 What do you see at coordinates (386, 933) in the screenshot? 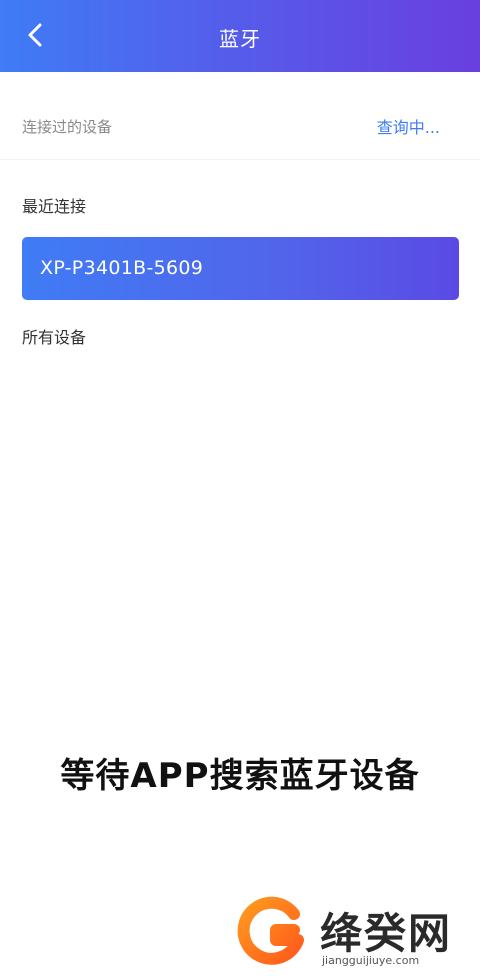
I see `watermark-name: 绛癸网` at bounding box center [386, 933].